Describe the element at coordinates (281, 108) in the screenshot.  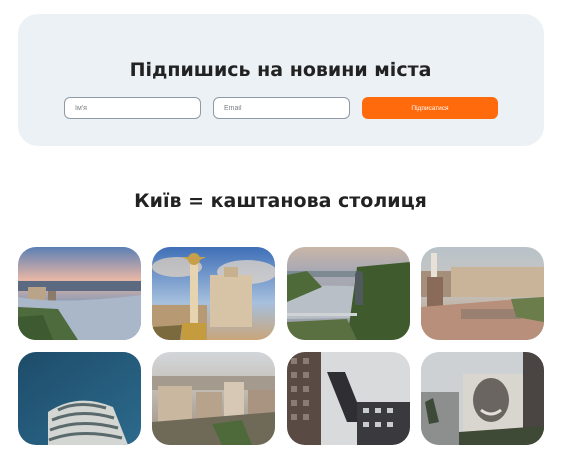
I see `email-input` at that location.